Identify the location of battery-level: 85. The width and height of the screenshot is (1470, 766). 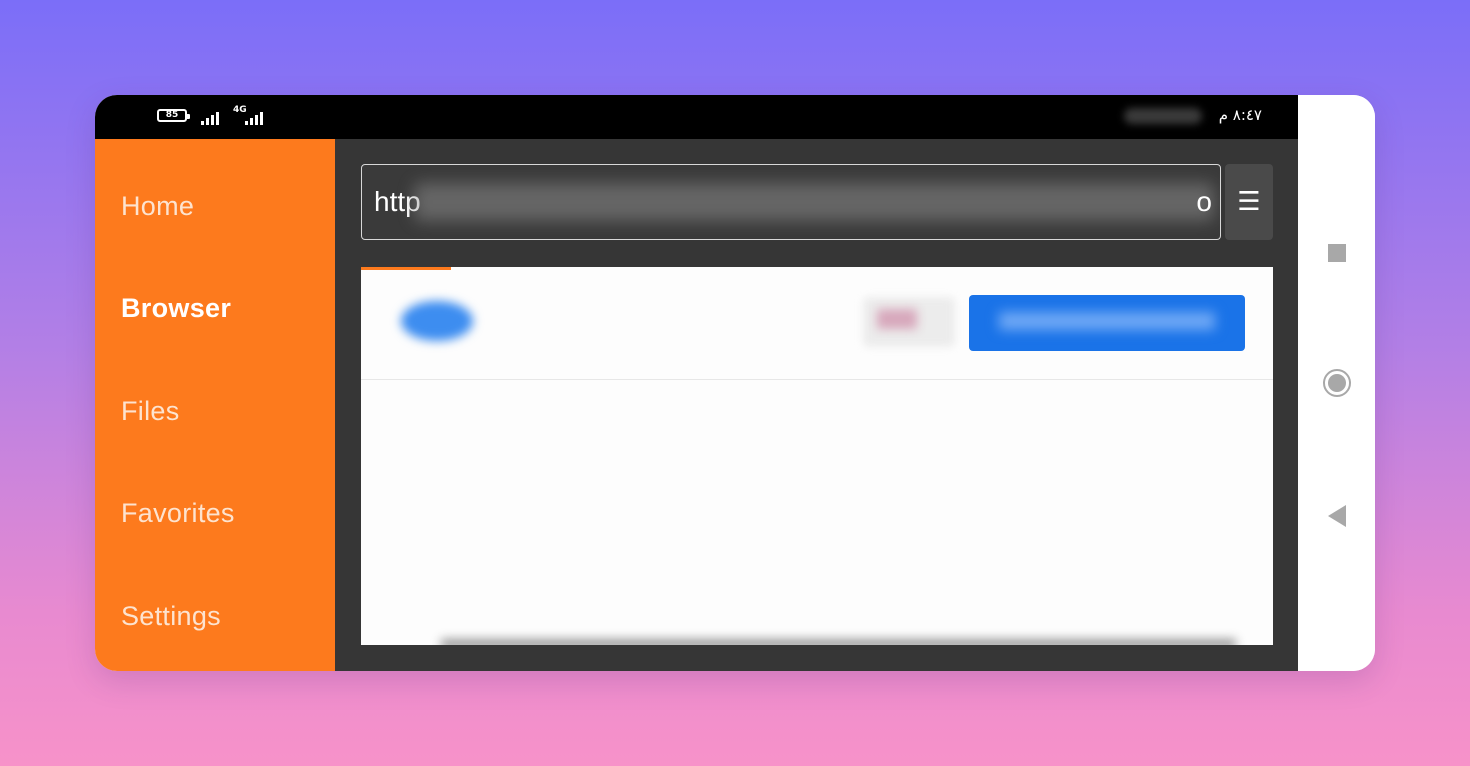
(172, 115).